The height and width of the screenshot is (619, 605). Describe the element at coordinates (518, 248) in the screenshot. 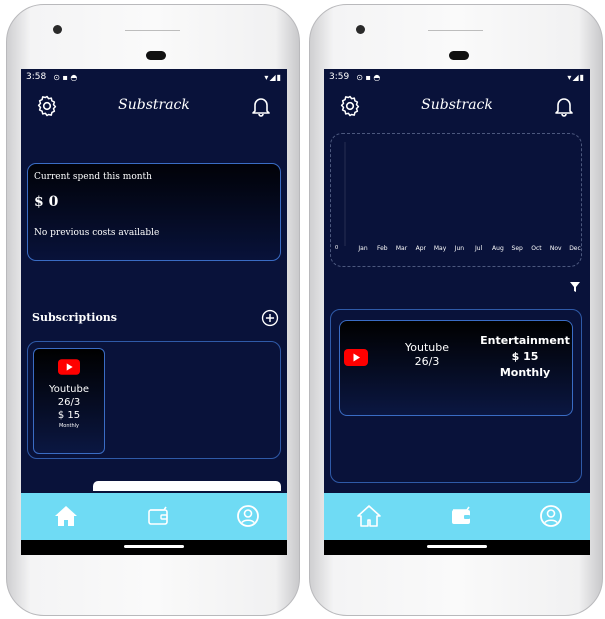

I see `x-tick-label-sep: Sep` at that location.